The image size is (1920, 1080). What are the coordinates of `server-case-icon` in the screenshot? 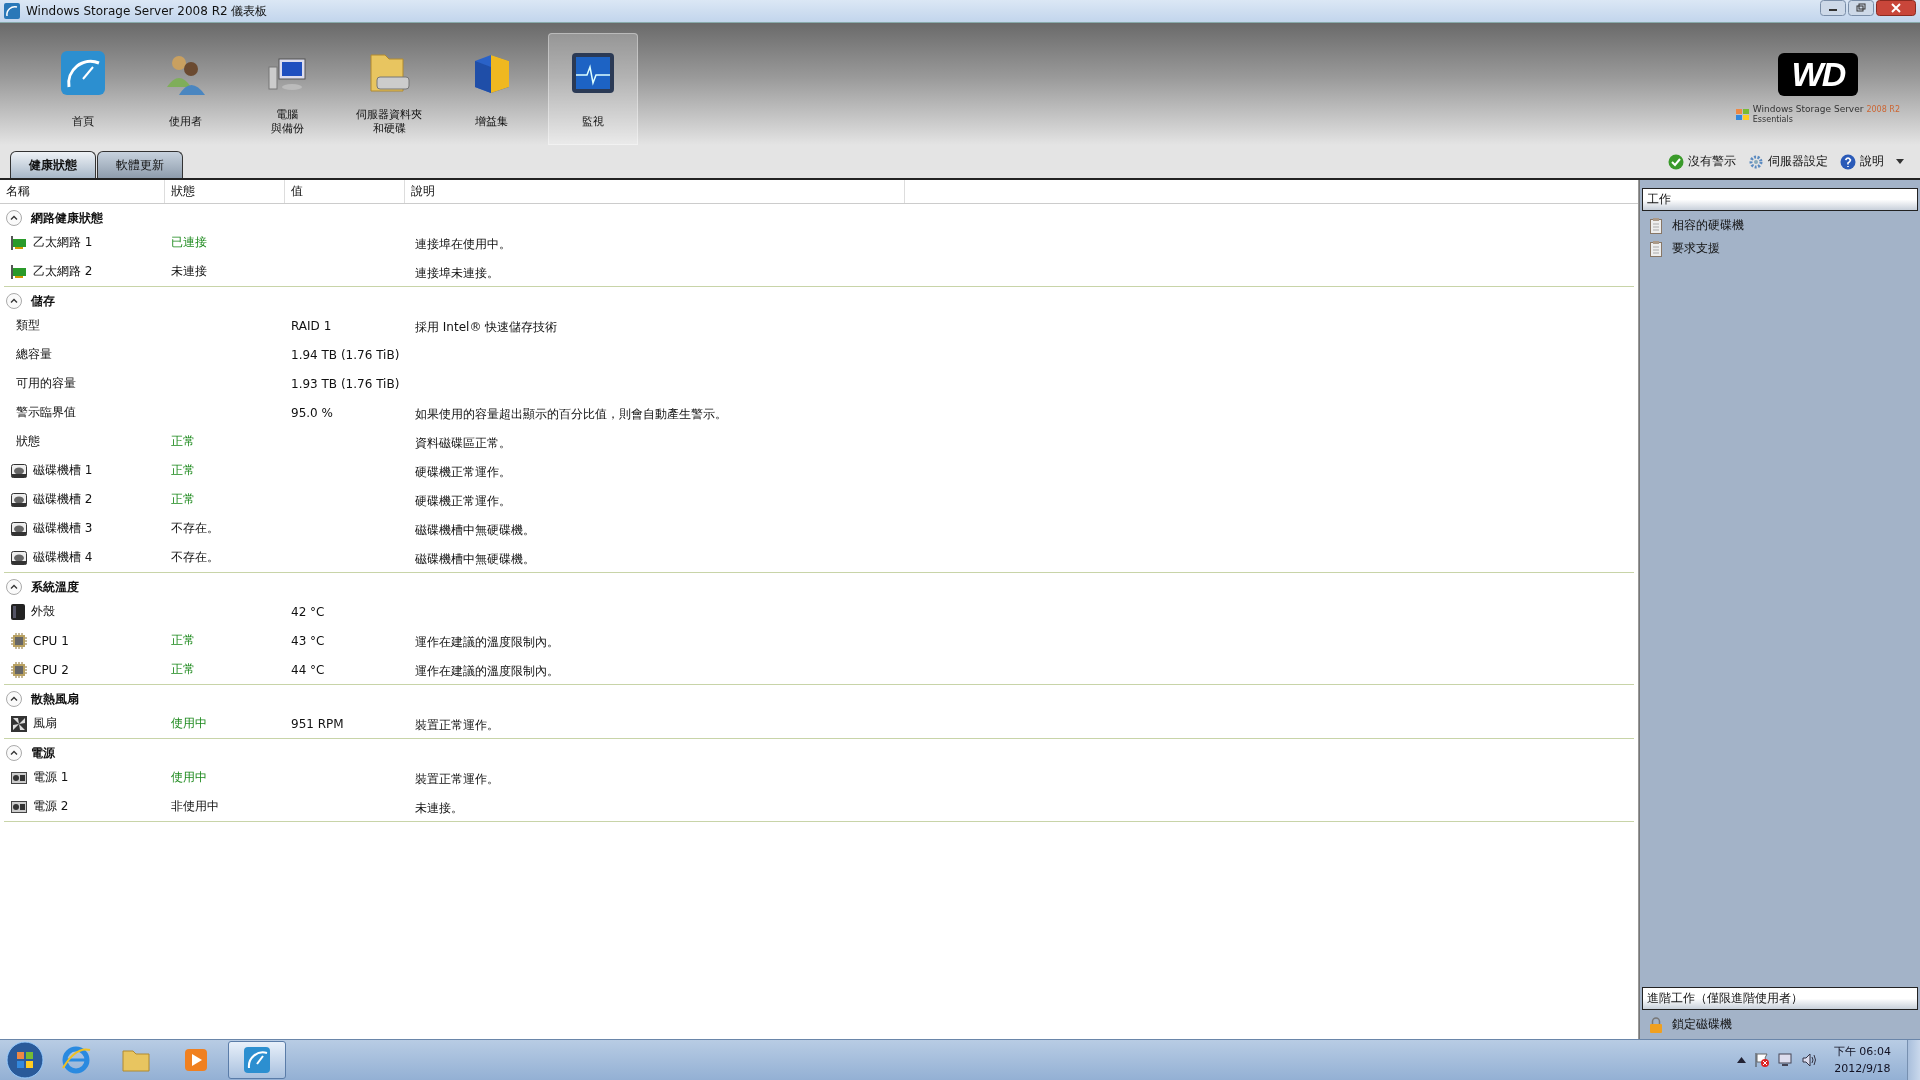 It's located at (18, 611).